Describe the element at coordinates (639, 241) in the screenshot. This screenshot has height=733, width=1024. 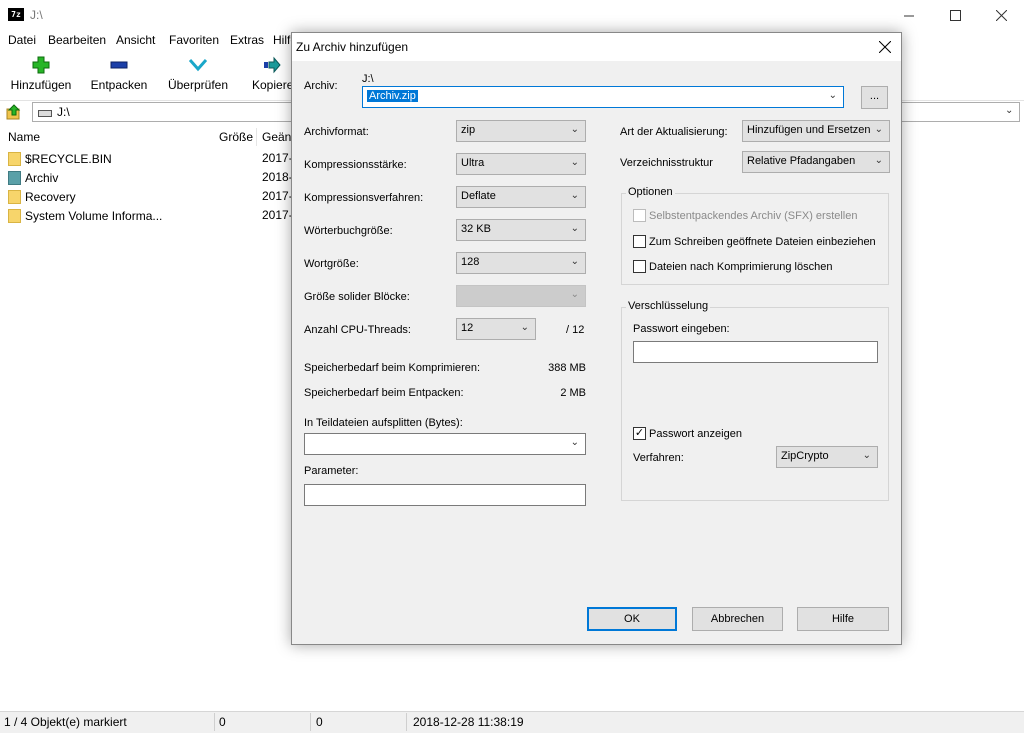
I see `shared-files-checkbox` at that location.